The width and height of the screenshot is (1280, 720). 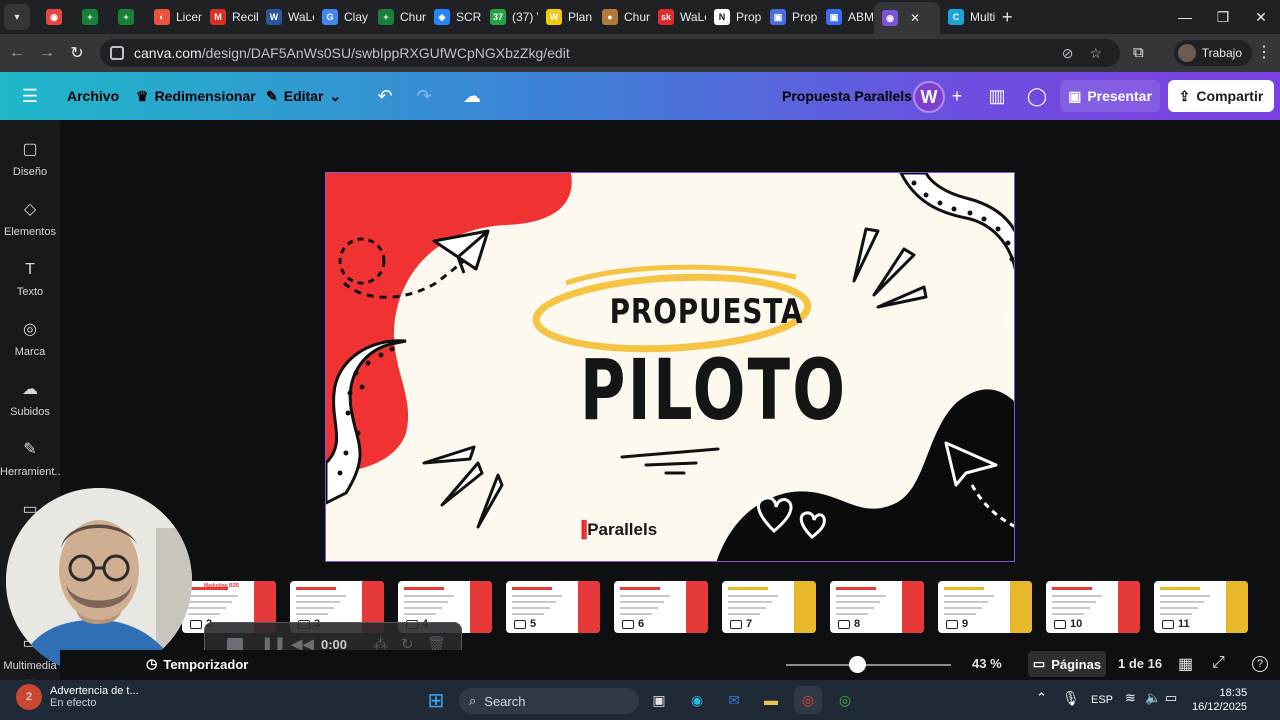 What do you see at coordinates (17, 53) in the screenshot?
I see `back-icon: ←` at bounding box center [17, 53].